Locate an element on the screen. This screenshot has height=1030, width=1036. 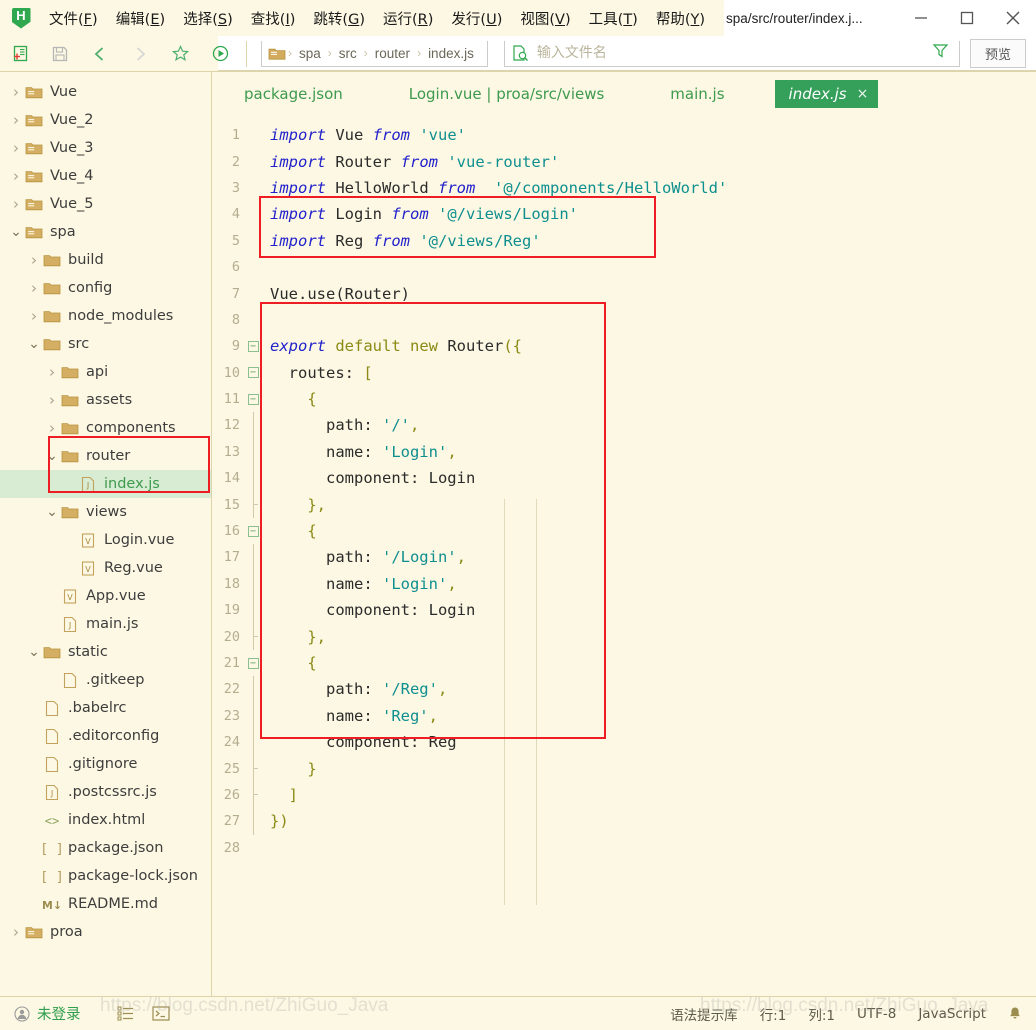
code-line: 21− { is located at coordinates (624, 663).